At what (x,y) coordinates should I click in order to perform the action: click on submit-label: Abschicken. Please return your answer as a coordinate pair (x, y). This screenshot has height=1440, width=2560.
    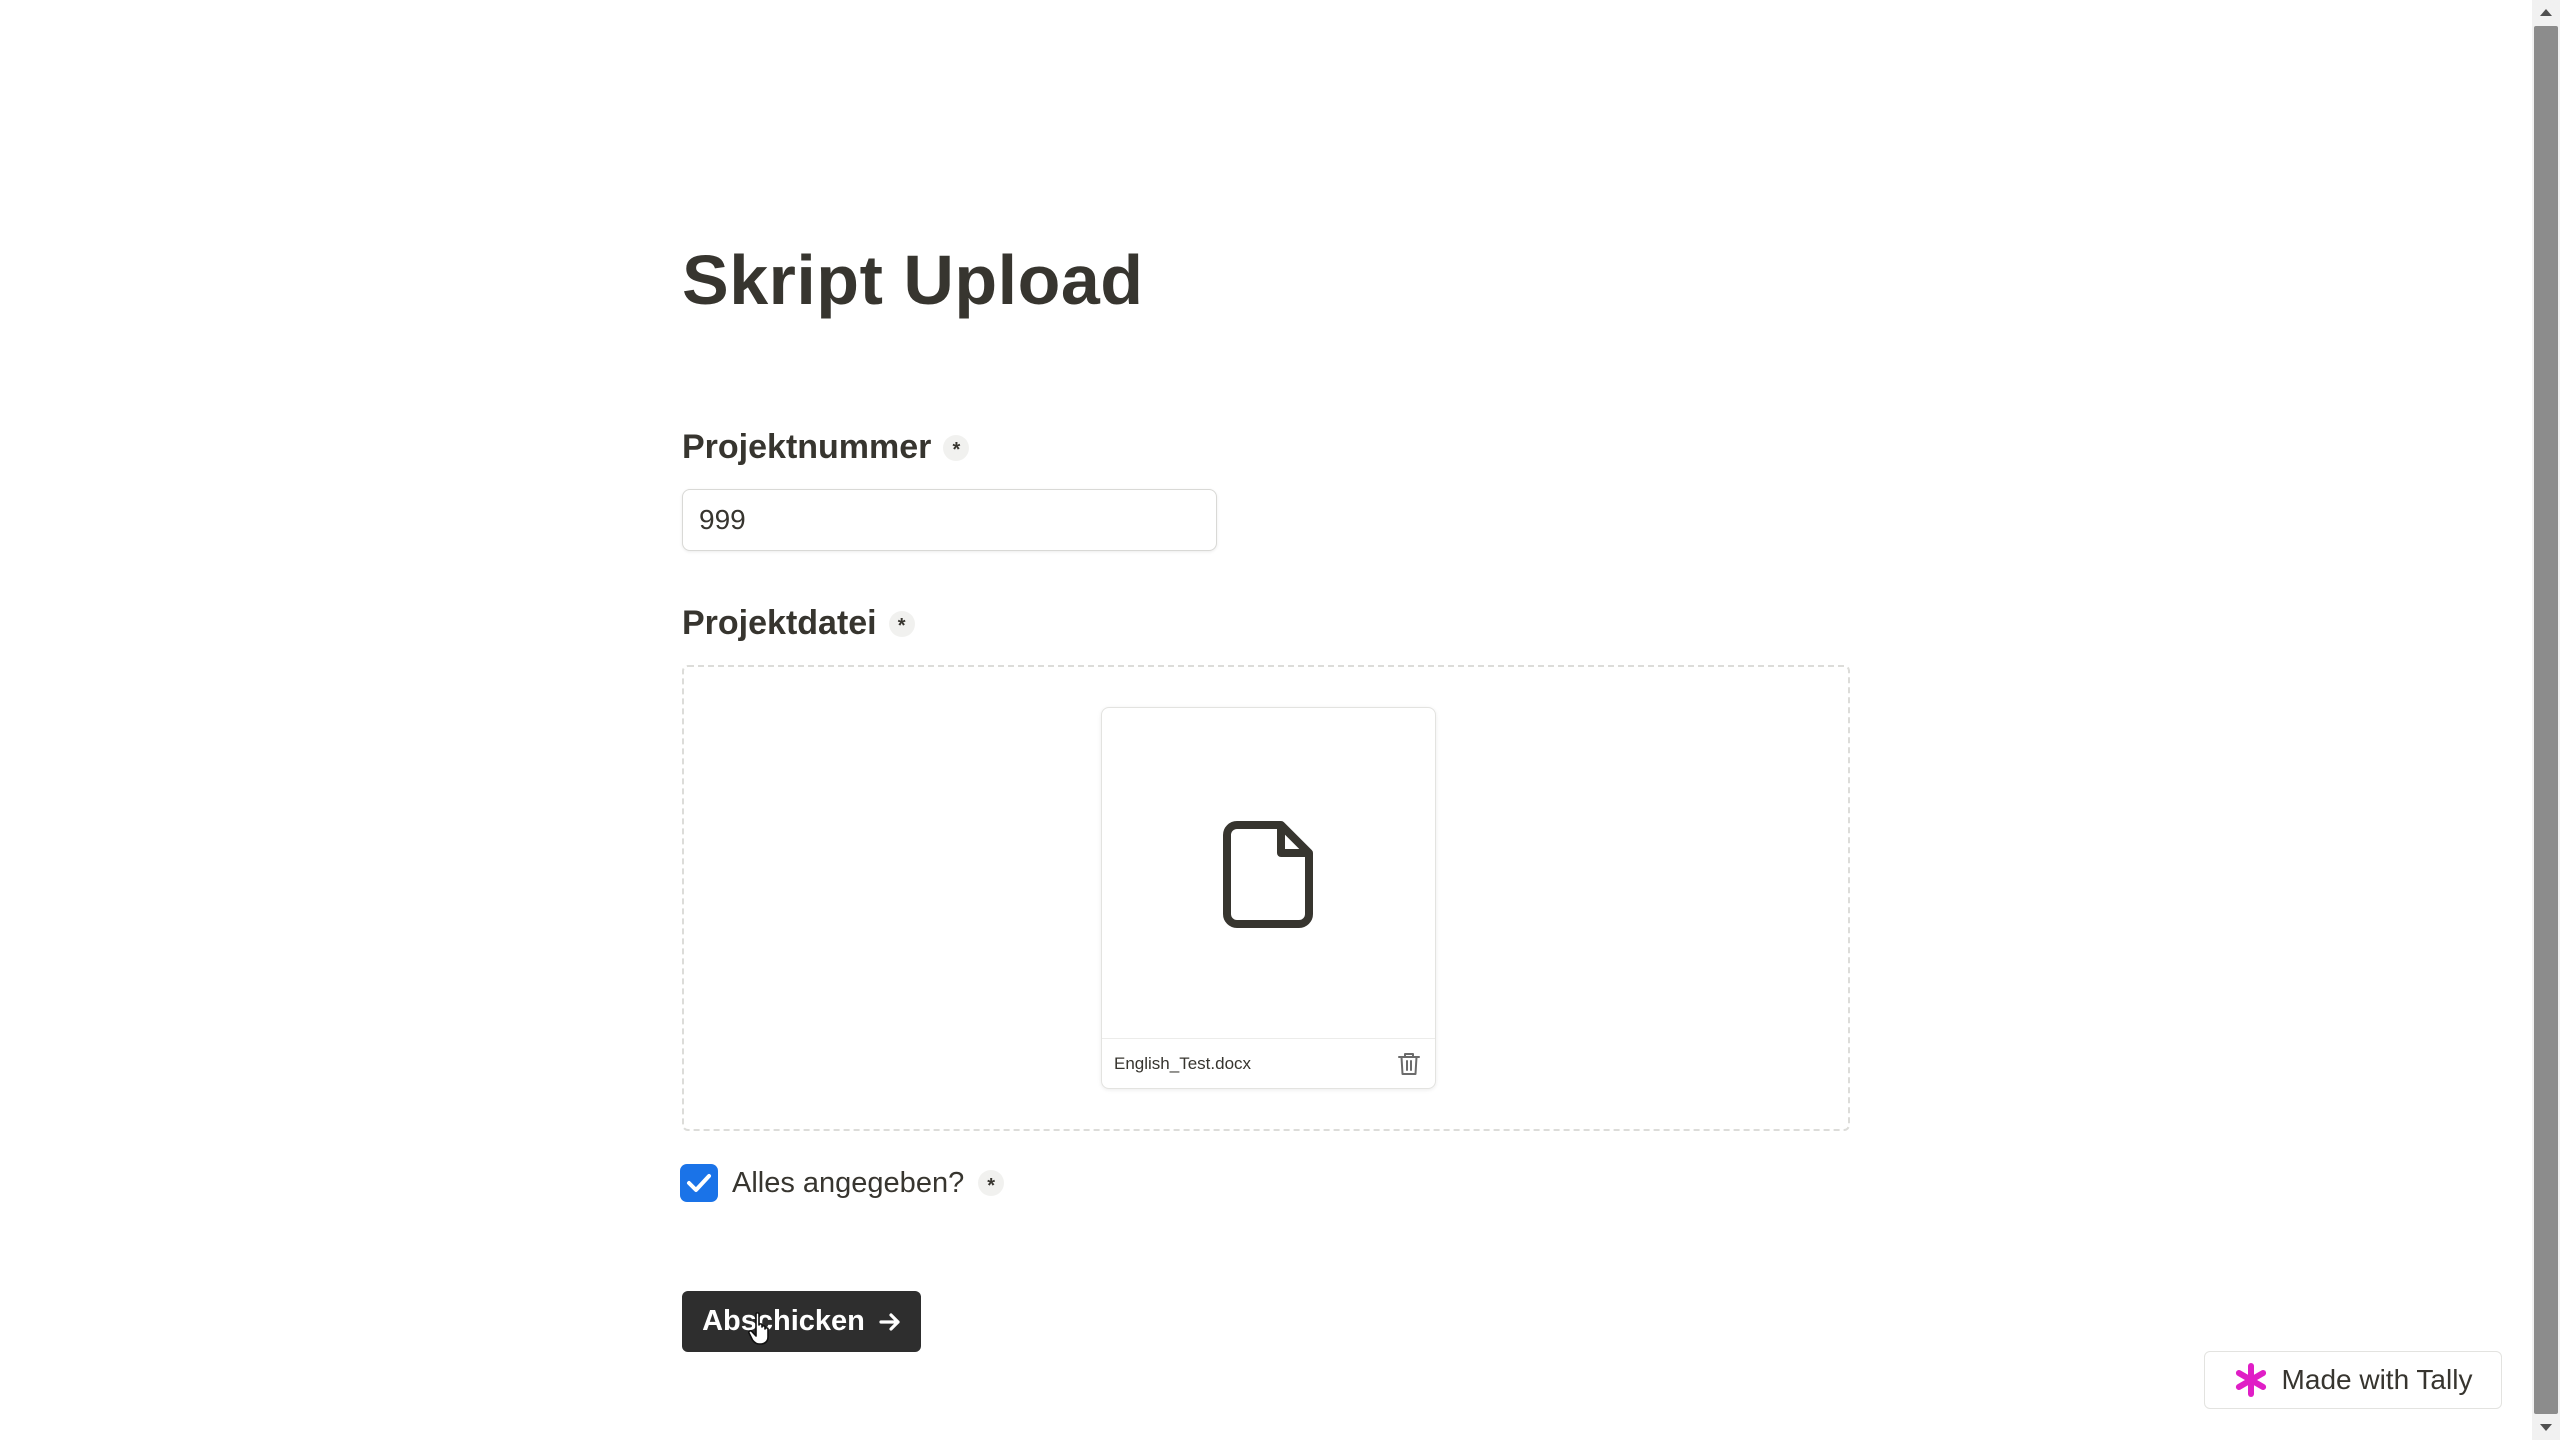
    Looking at the image, I should click on (783, 1321).